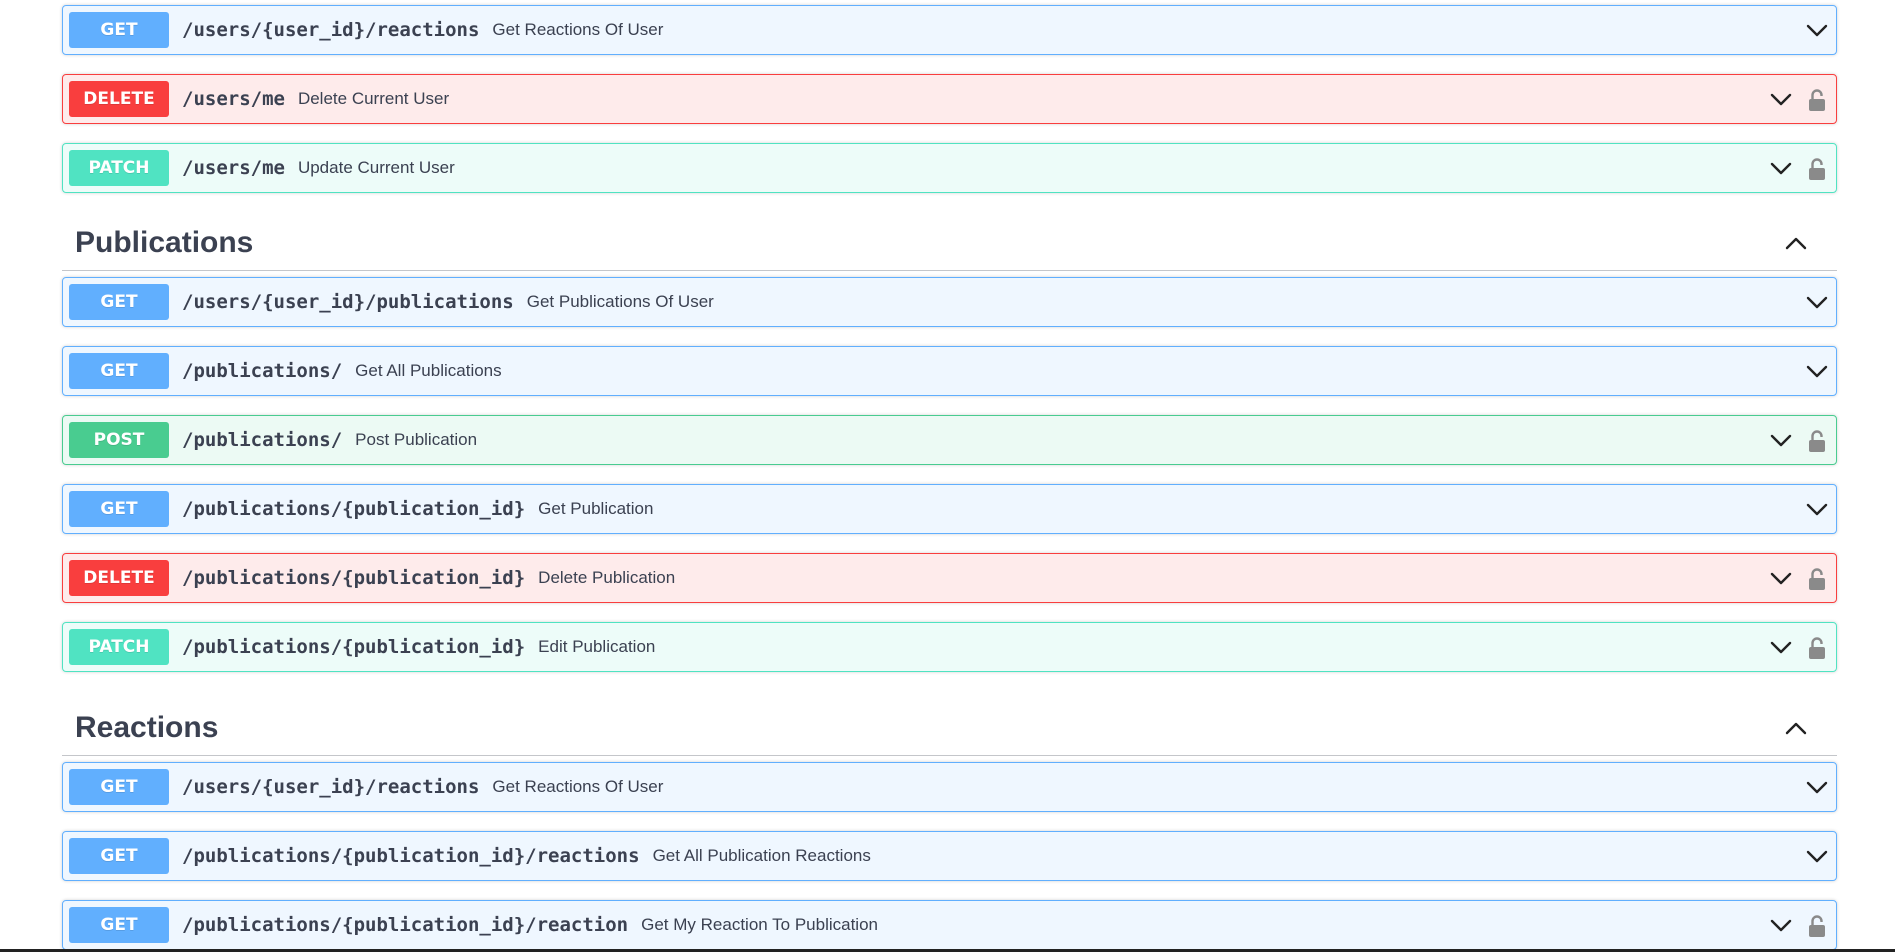  What do you see at coordinates (949, 440) in the screenshot?
I see `operation-post: POST/publications/Post Publication` at bounding box center [949, 440].